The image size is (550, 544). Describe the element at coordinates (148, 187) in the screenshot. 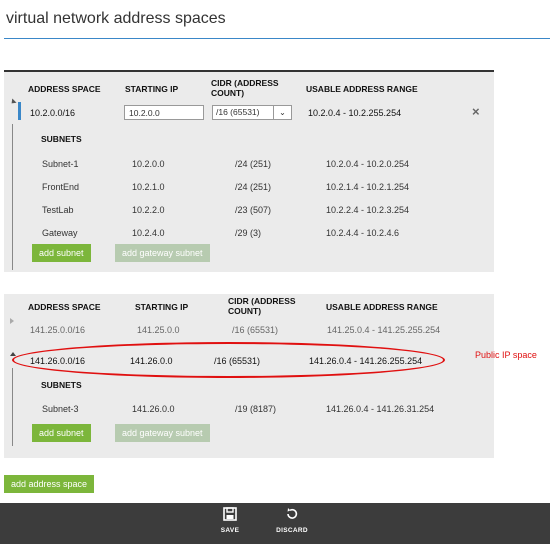

I see `subnet-starting-ip: 10.2.1.0` at that location.